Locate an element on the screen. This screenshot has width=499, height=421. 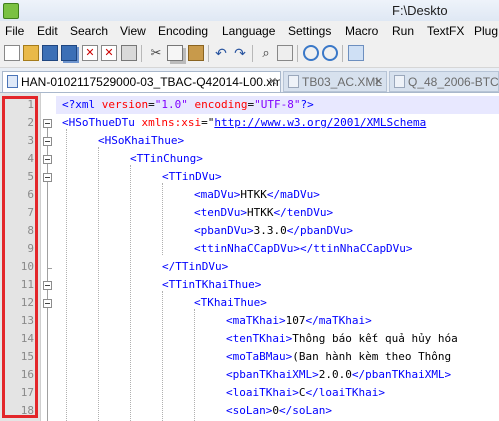
new-file-icon is located at coordinates (12, 53).